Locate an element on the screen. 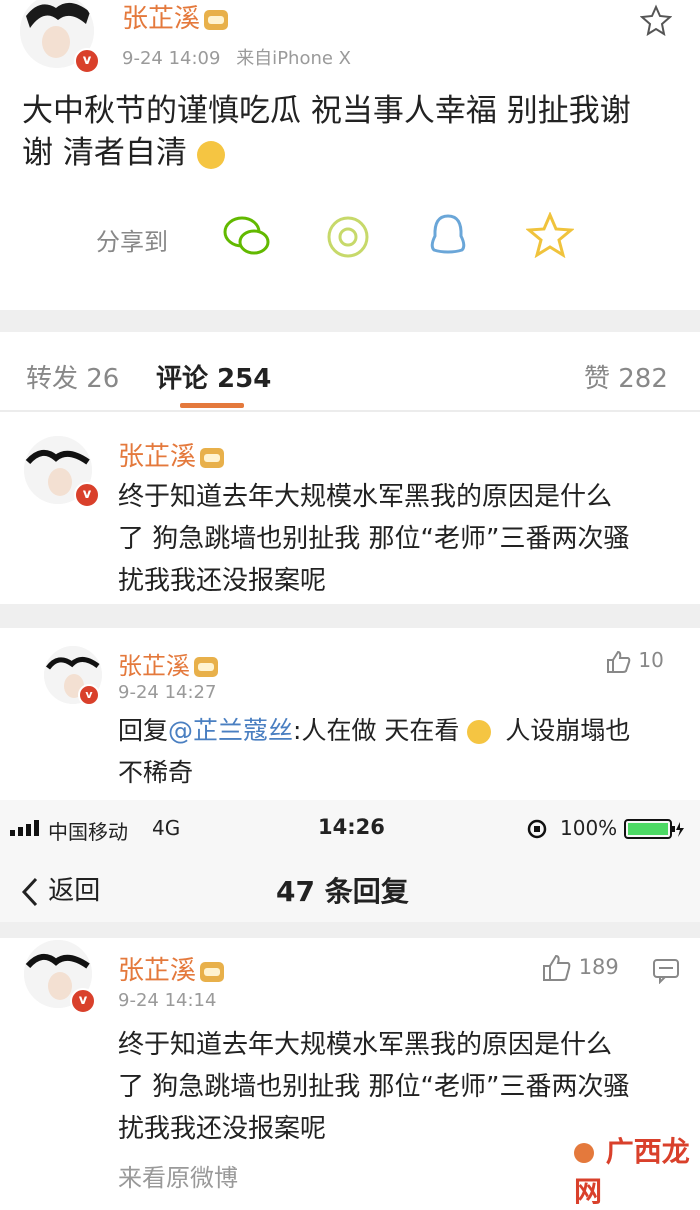  post-text-line1: 大中秋节的谨慎吃瓜 祝当事人幸福 别扯我谢 is located at coordinates (326, 111).